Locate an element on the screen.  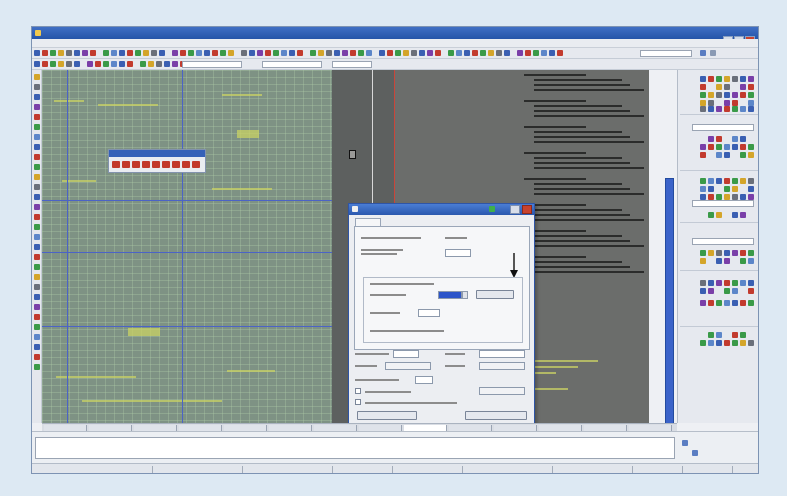
spacing-field is located at coordinates (429, 313).